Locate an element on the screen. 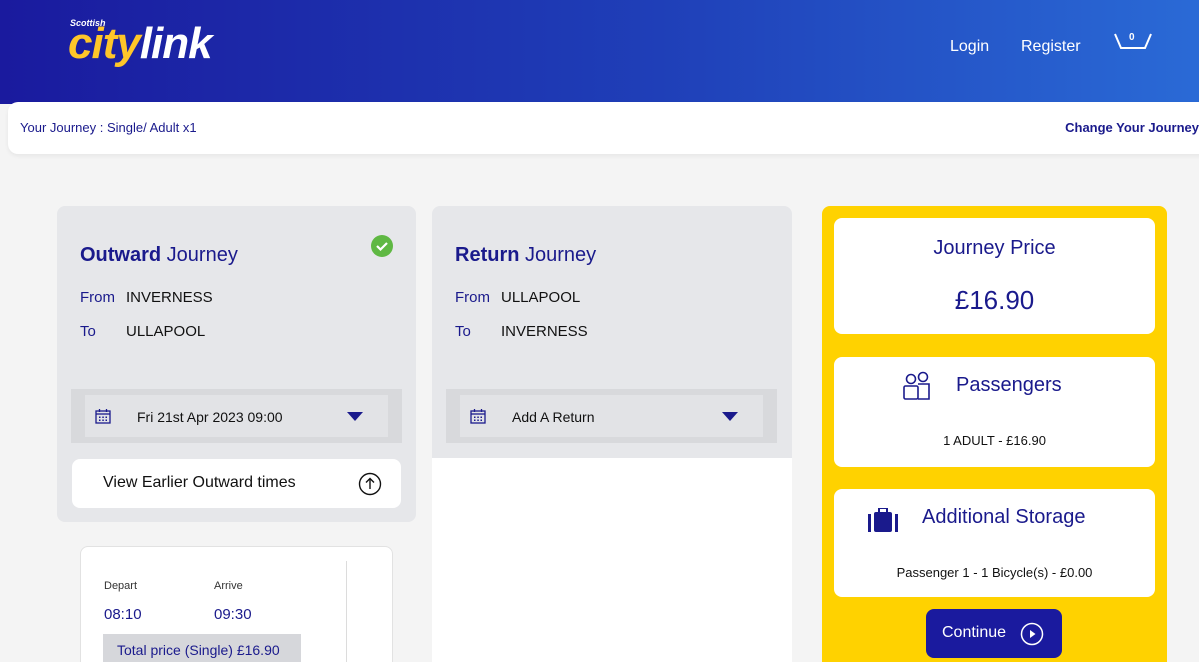  login-link: Login is located at coordinates (969, 47).